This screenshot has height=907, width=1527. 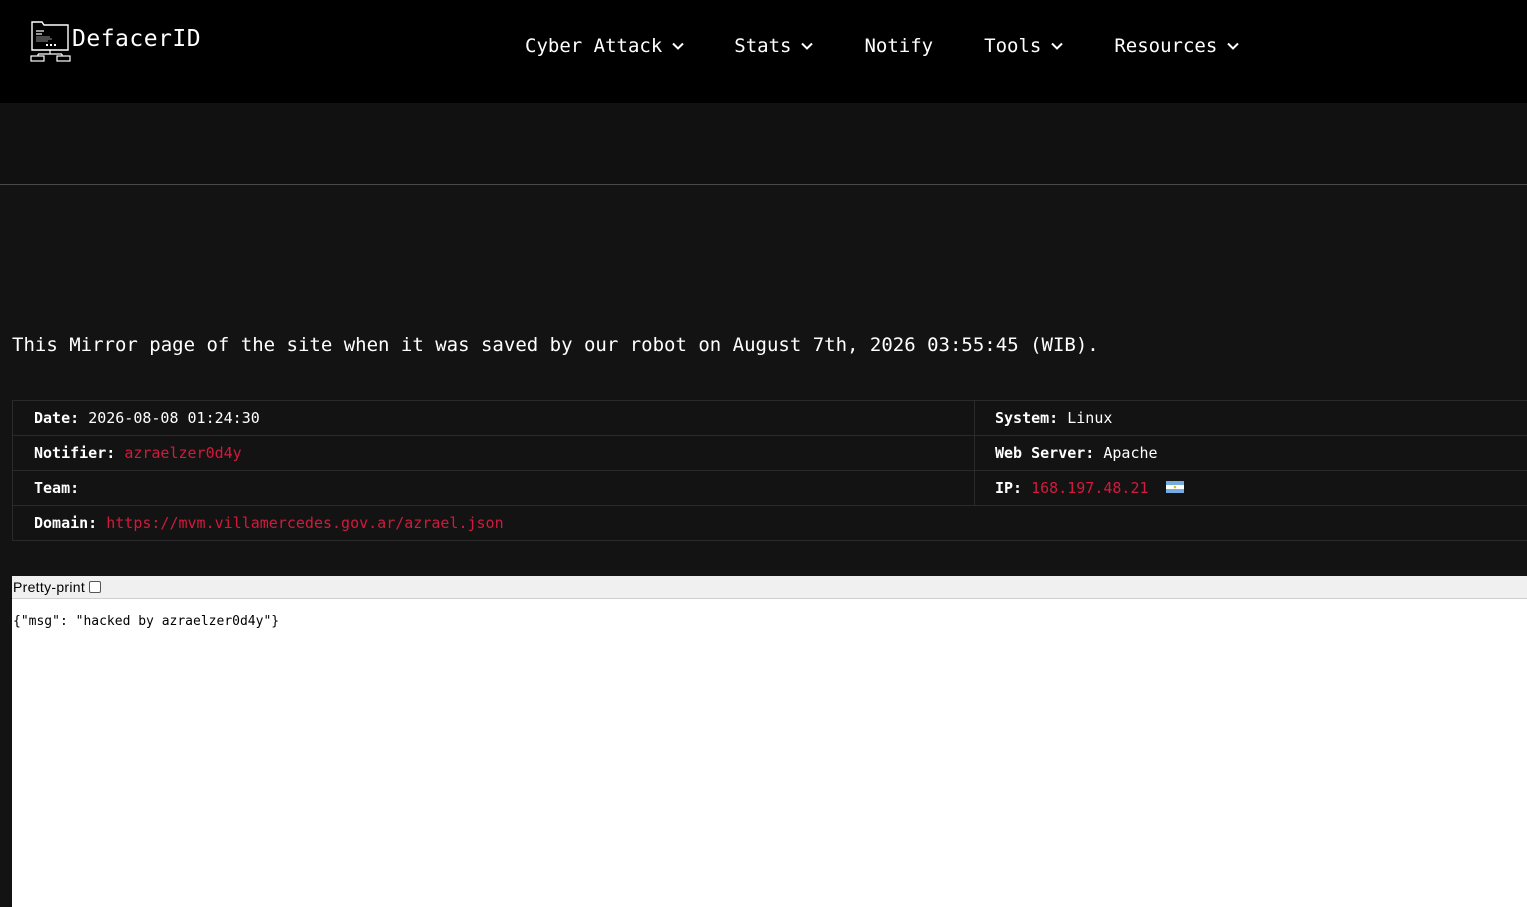 I want to click on nav-stats: Stats, so click(x=774, y=46).